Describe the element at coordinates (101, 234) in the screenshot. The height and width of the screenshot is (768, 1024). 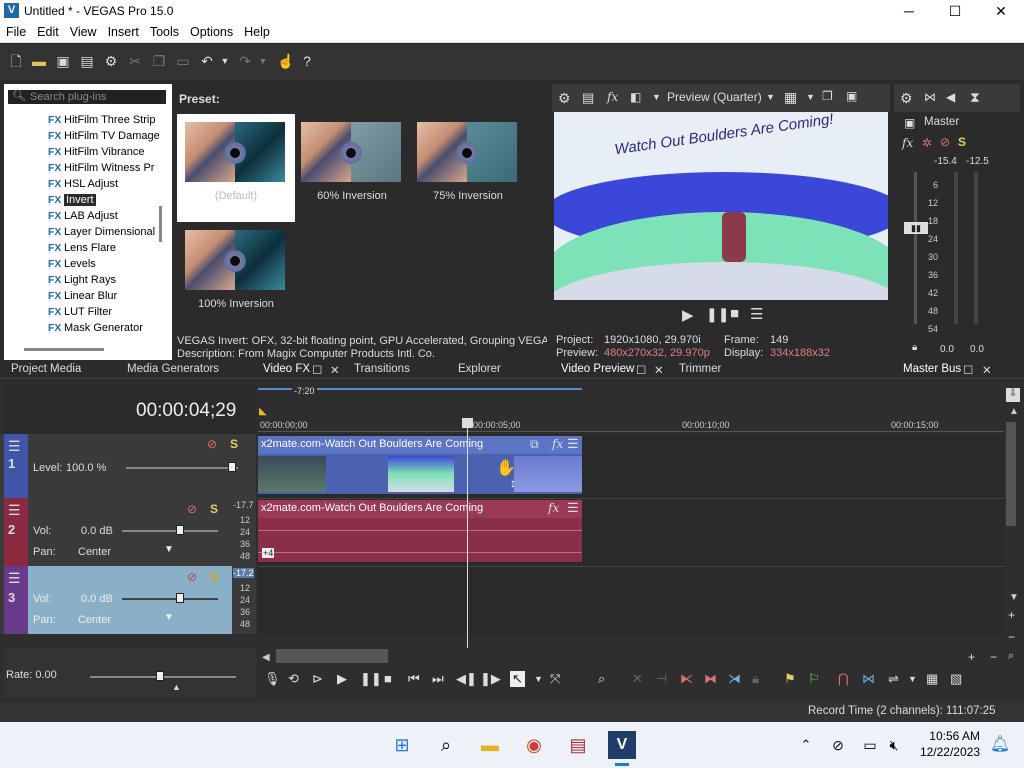
I see `plugin-item: FX Layer Dimensional` at that location.